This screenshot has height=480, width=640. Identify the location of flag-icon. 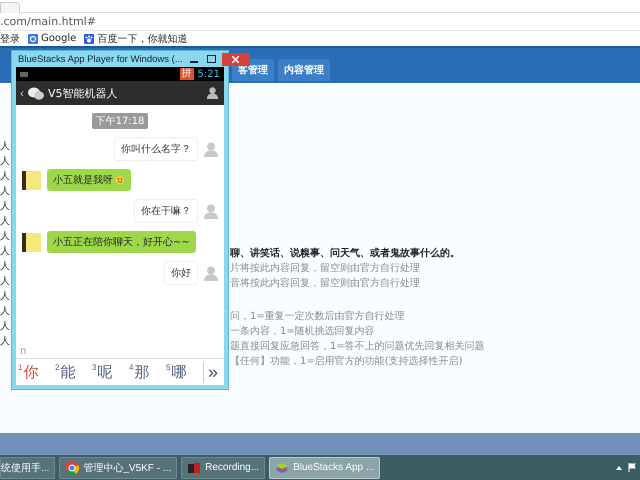
(632, 467).